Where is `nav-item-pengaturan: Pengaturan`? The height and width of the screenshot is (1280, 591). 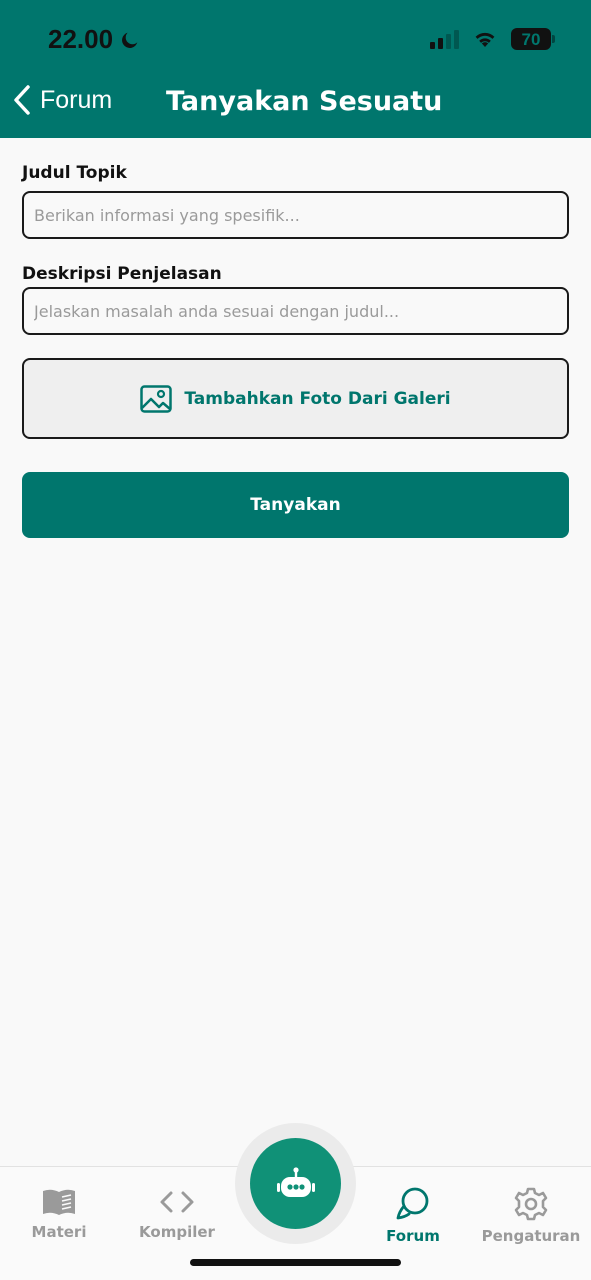 nav-item-pengaturan: Pengaturan is located at coordinates (531, 1216).